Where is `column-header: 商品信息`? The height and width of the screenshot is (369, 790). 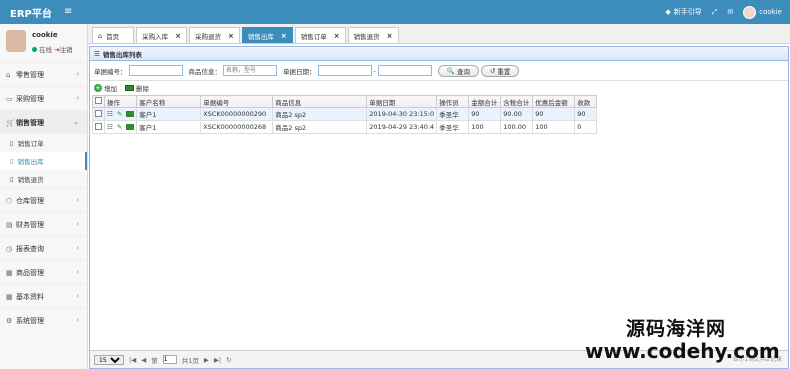
column-header: 商品信息 is located at coordinates (320, 101).